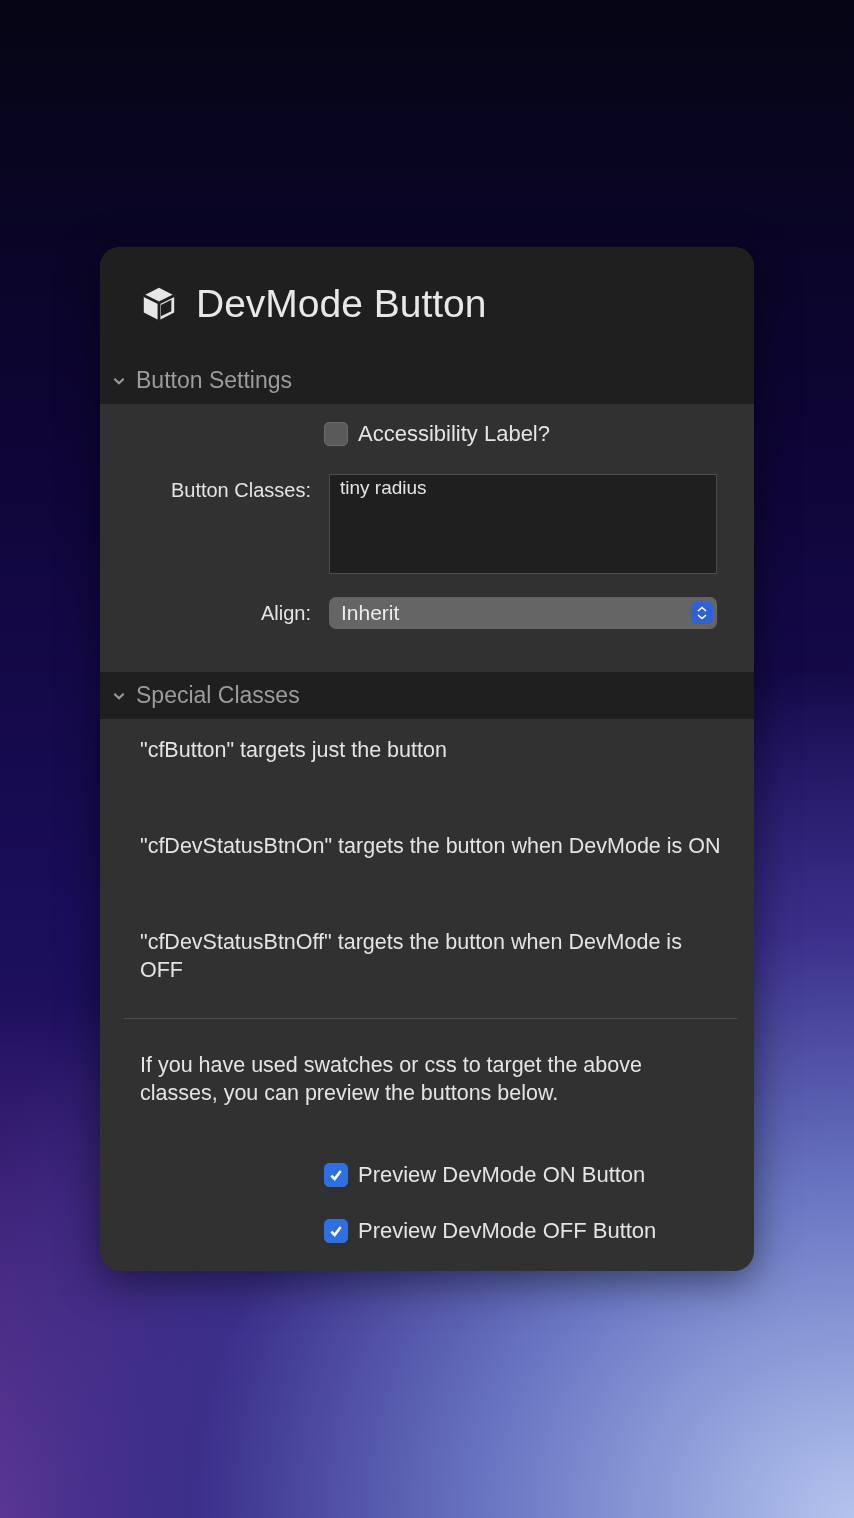 The height and width of the screenshot is (1518, 854). I want to click on stepper-icon, so click(702, 613).